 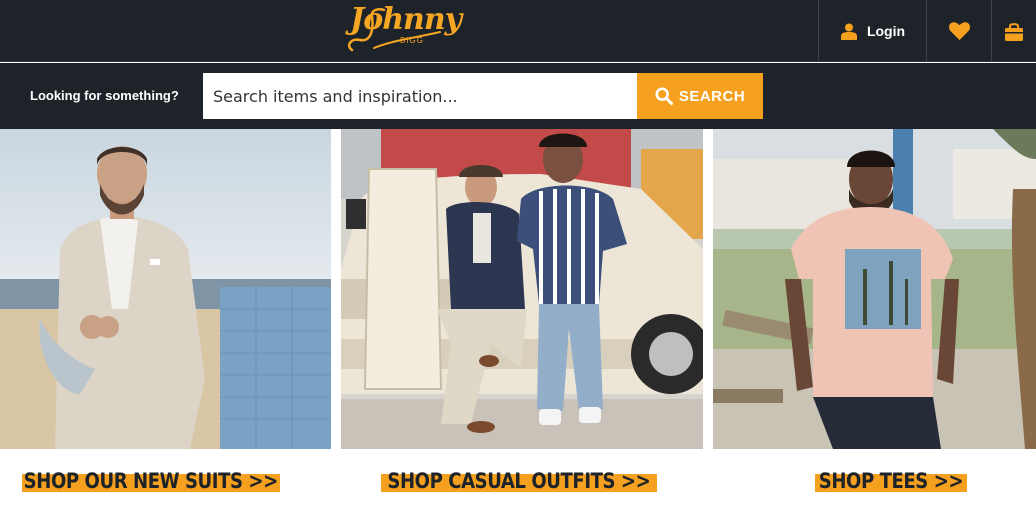 I want to click on cart-button, so click(x=1014, y=31).